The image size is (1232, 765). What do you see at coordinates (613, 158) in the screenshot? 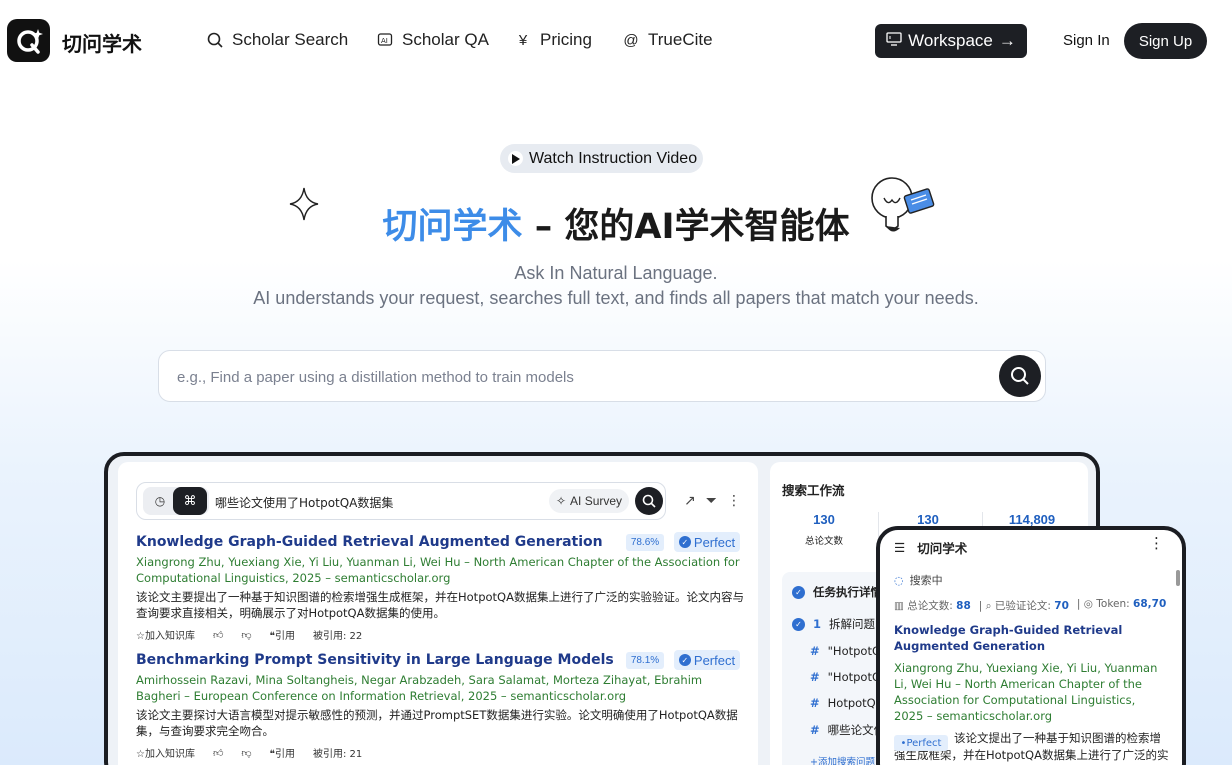
I see `watch-video-label: Watch Instruction Video` at bounding box center [613, 158].